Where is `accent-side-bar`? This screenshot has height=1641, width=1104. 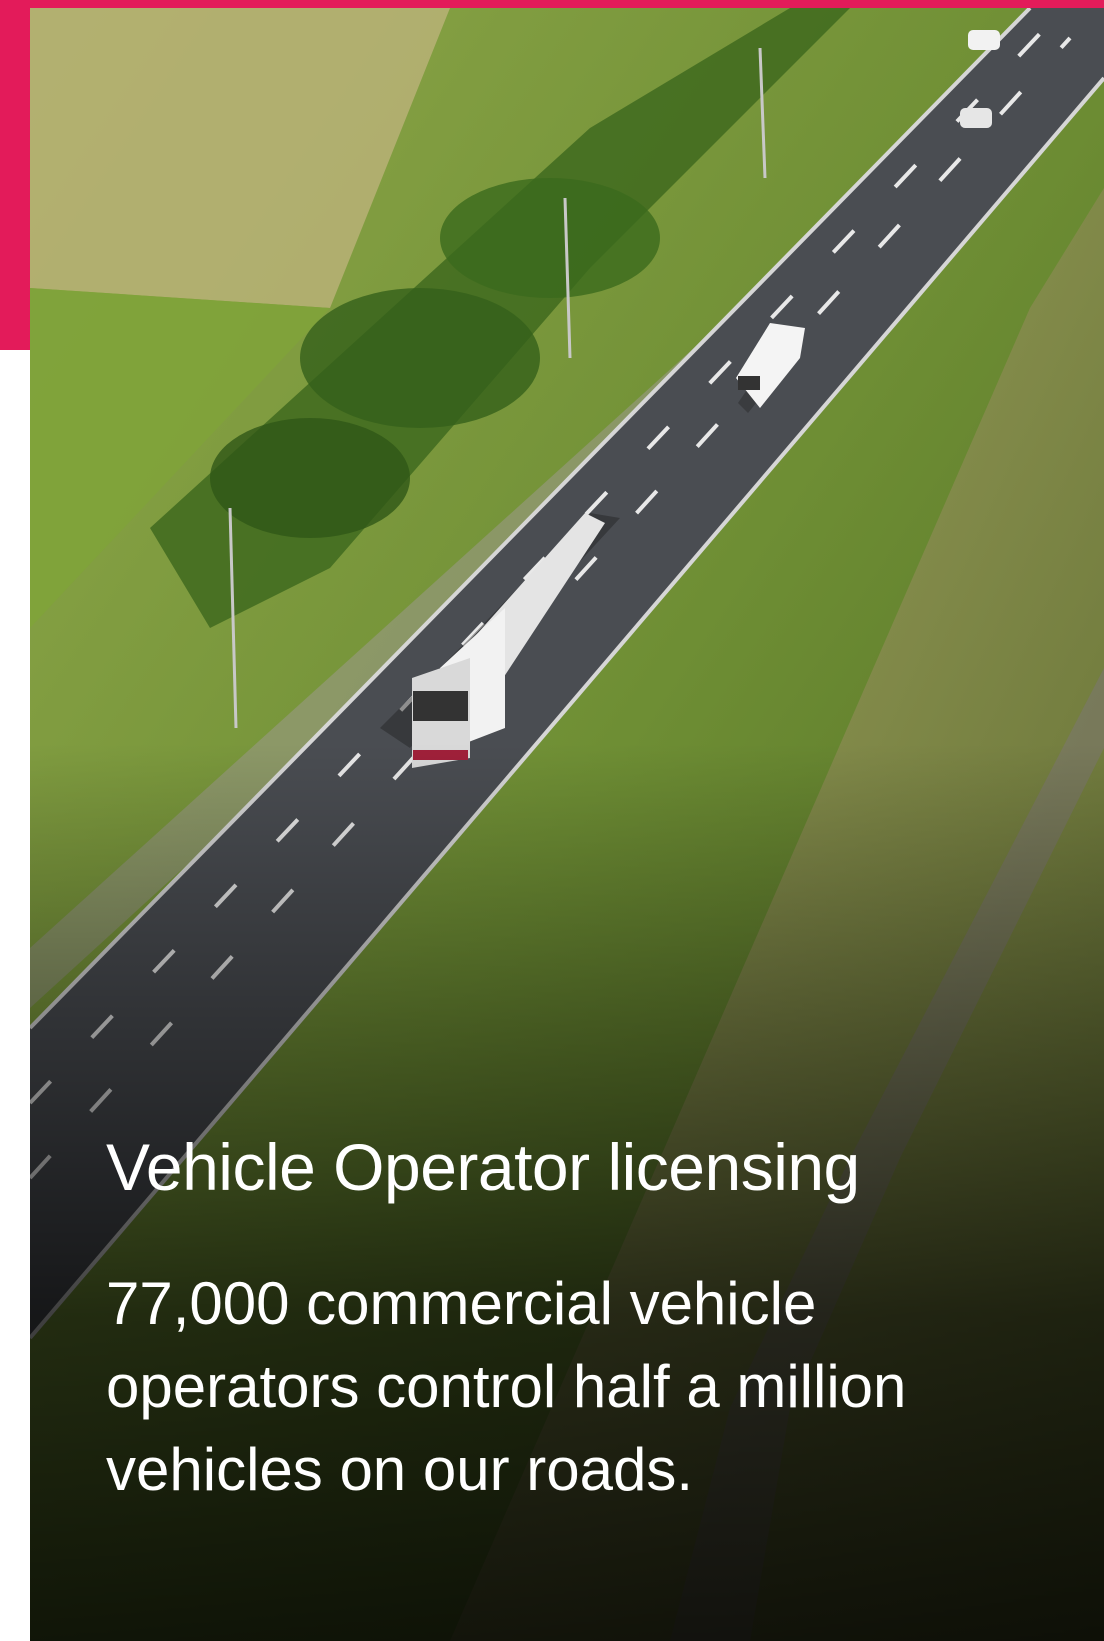
accent-side-bar is located at coordinates (15, 175).